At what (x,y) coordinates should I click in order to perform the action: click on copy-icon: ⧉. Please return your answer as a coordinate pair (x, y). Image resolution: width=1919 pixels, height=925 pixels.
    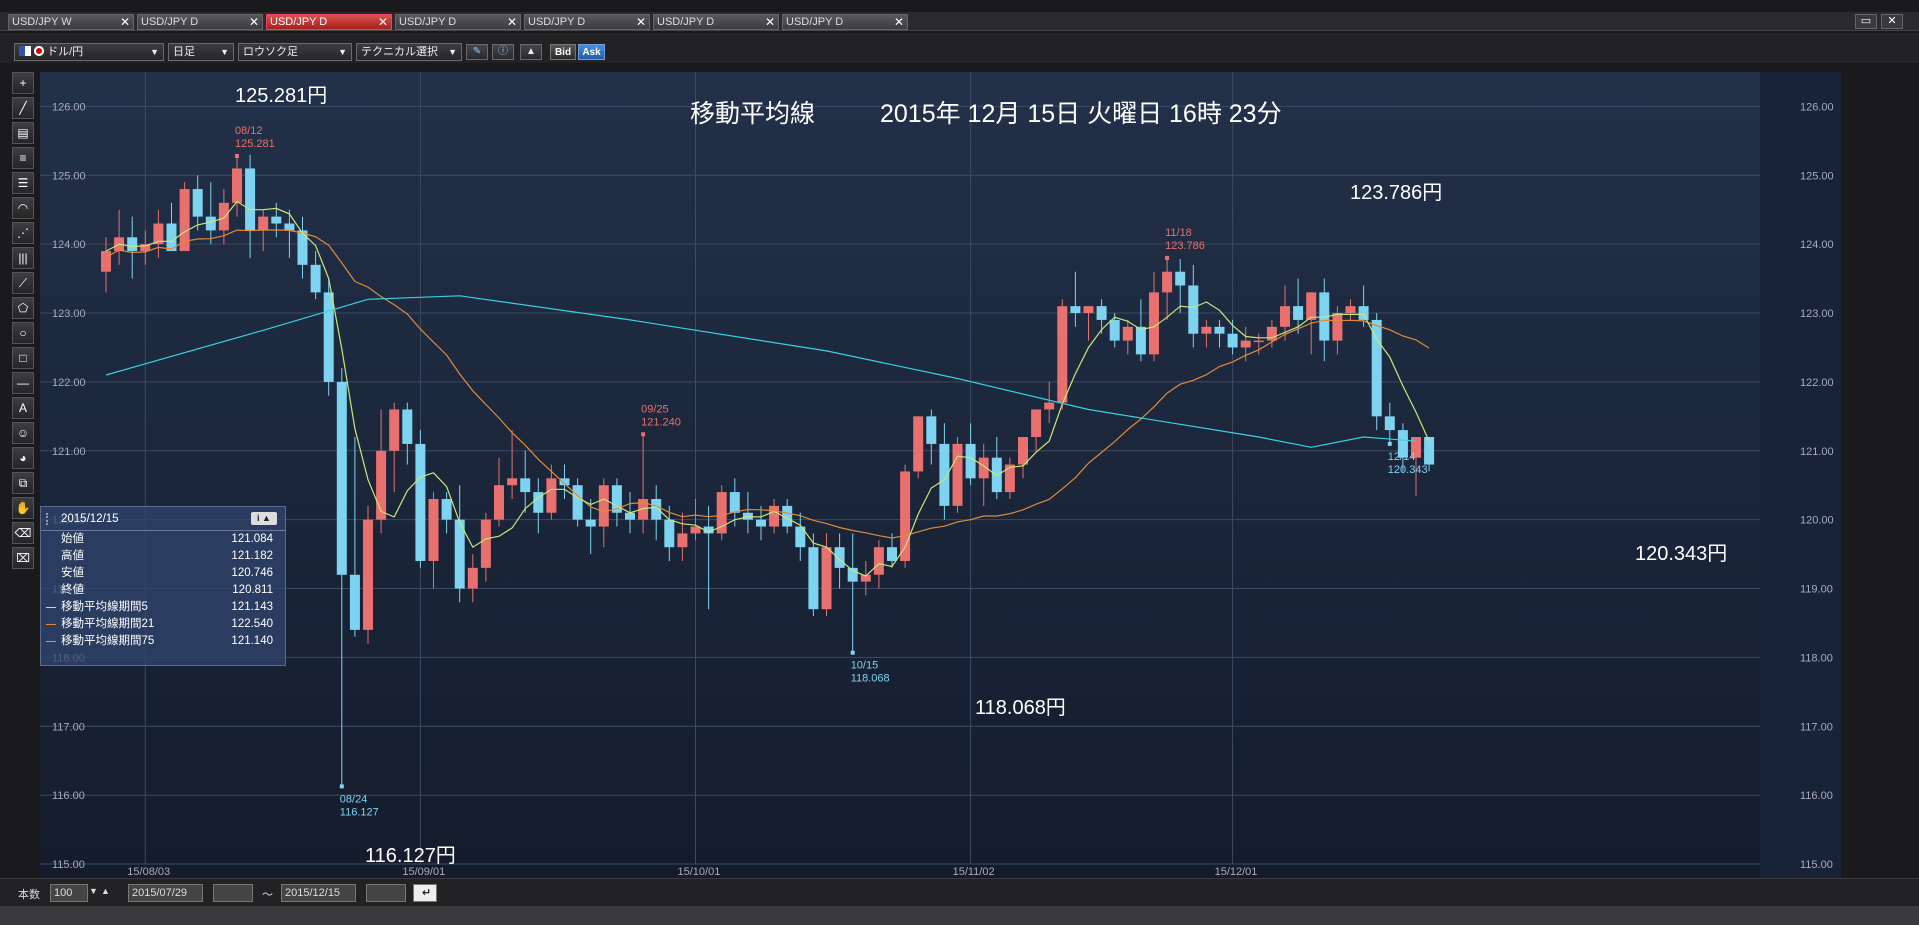
    Looking at the image, I should click on (23, 483).